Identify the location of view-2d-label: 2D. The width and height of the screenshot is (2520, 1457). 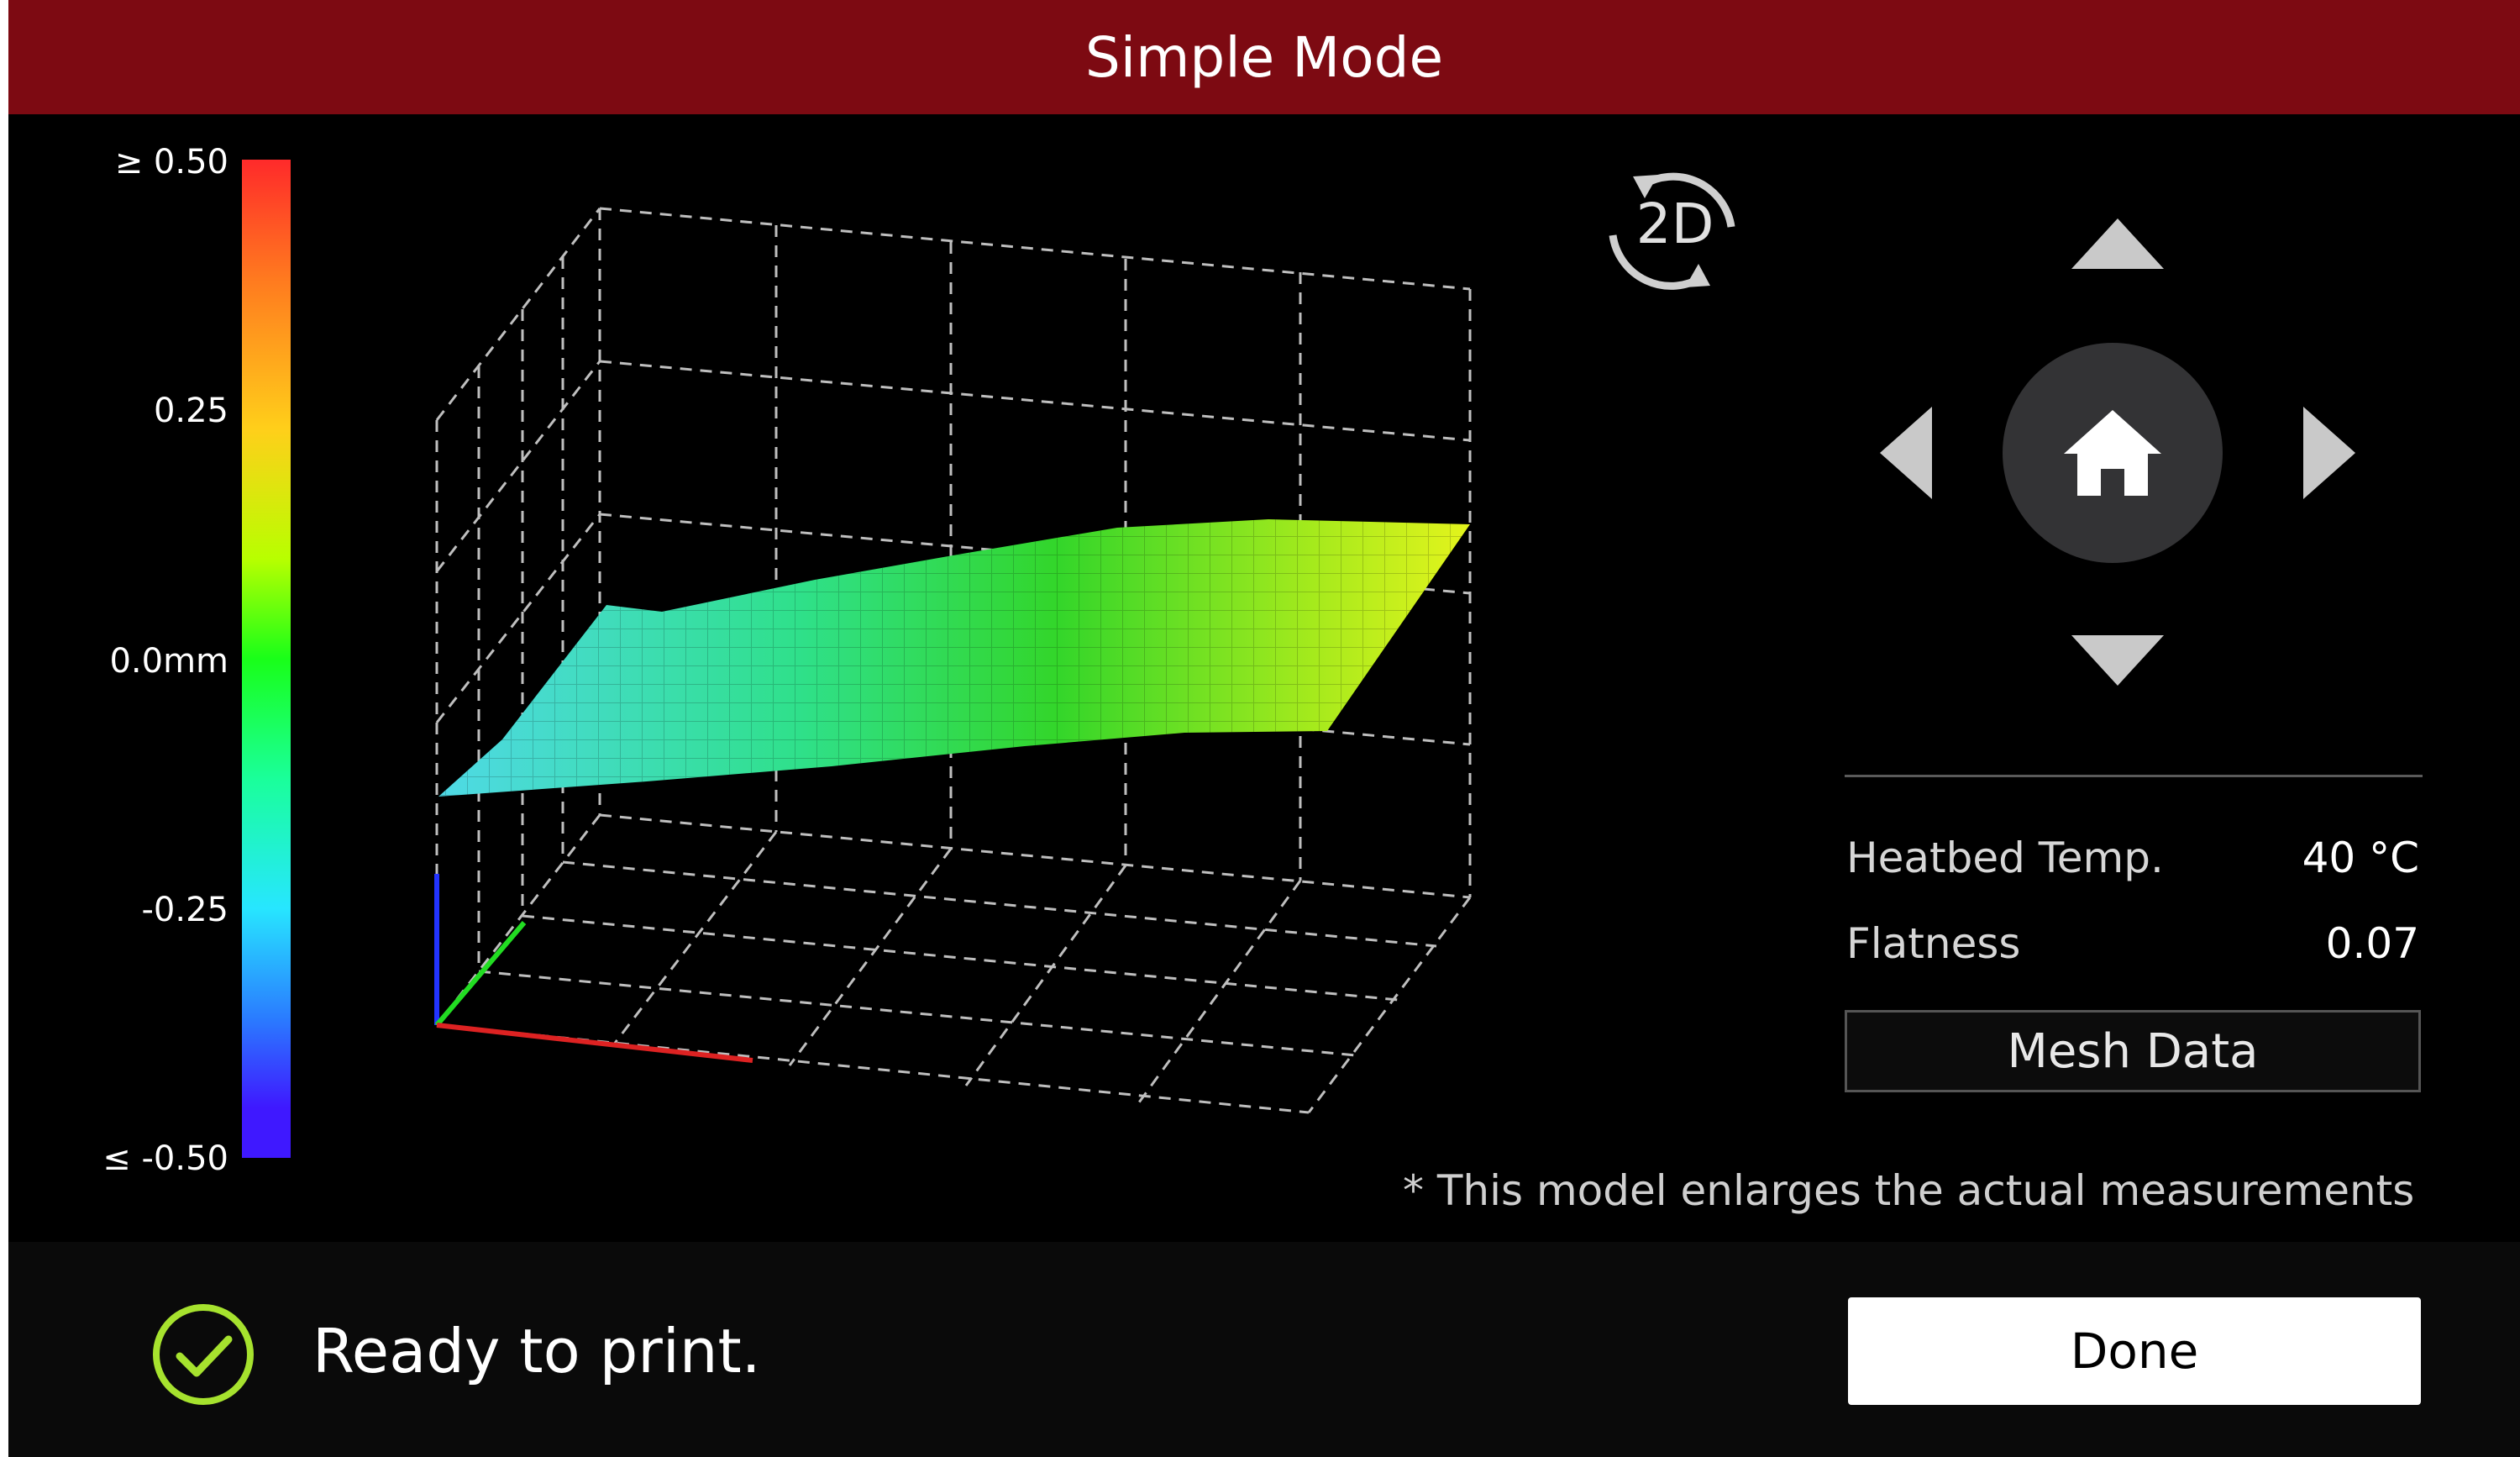
(1674, 224).